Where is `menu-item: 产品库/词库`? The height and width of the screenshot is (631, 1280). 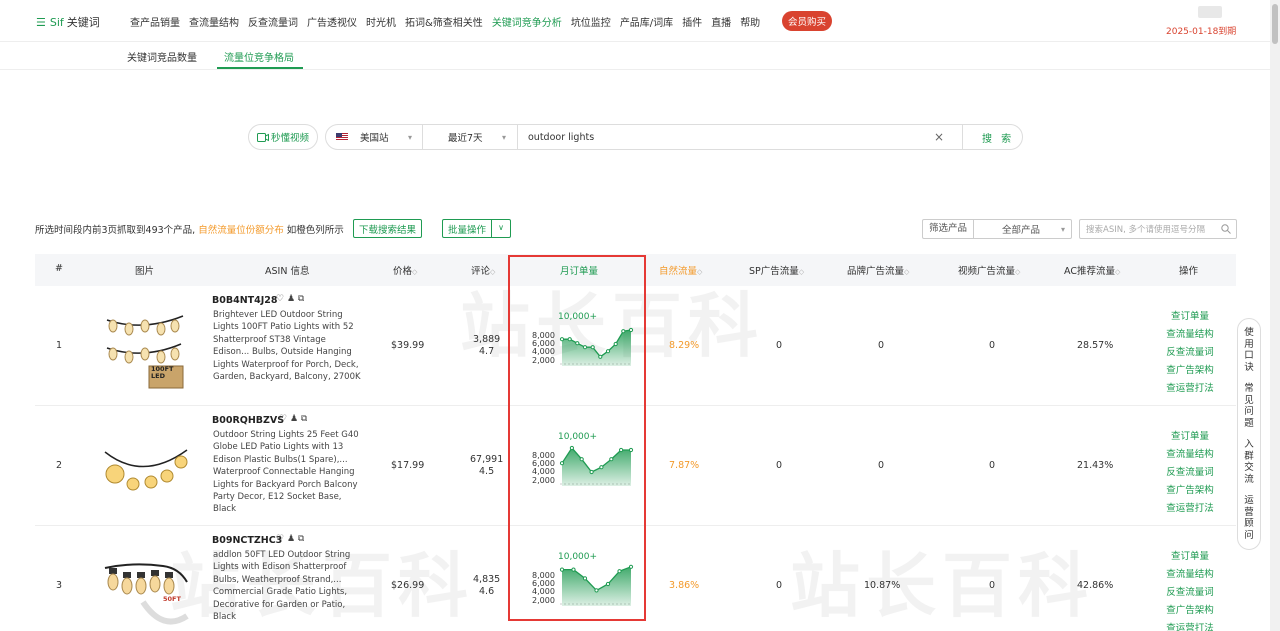 menu-item: 产品库/词库 is located at coordinates (646, 21).